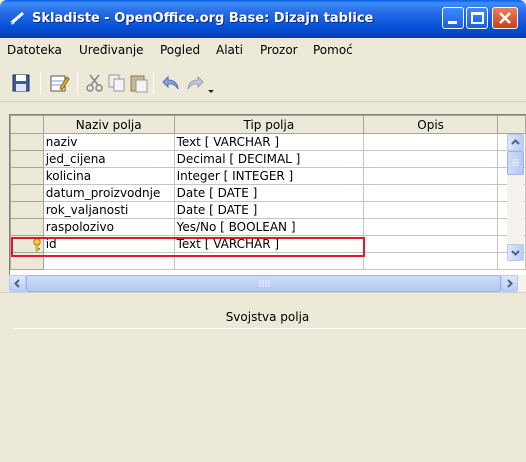 The height and width of the screenshot is (462, 526). What do you see at coordinates (59, 83) in the screenshot?
I see `edit-table-icon` at bounding box center [59, 83].